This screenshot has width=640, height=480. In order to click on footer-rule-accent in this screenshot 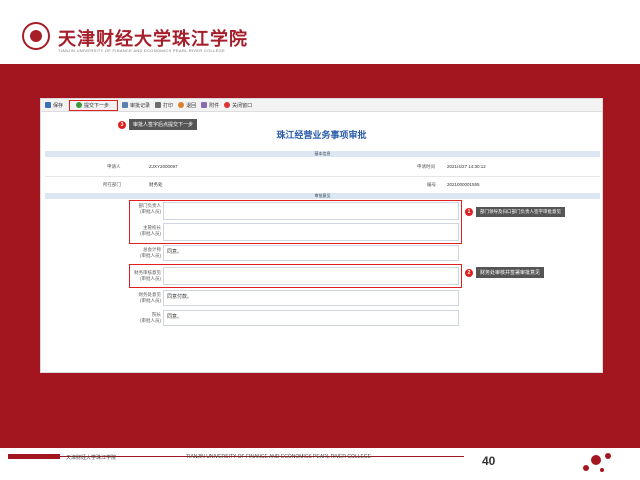, I will do `click(34, 456)`.